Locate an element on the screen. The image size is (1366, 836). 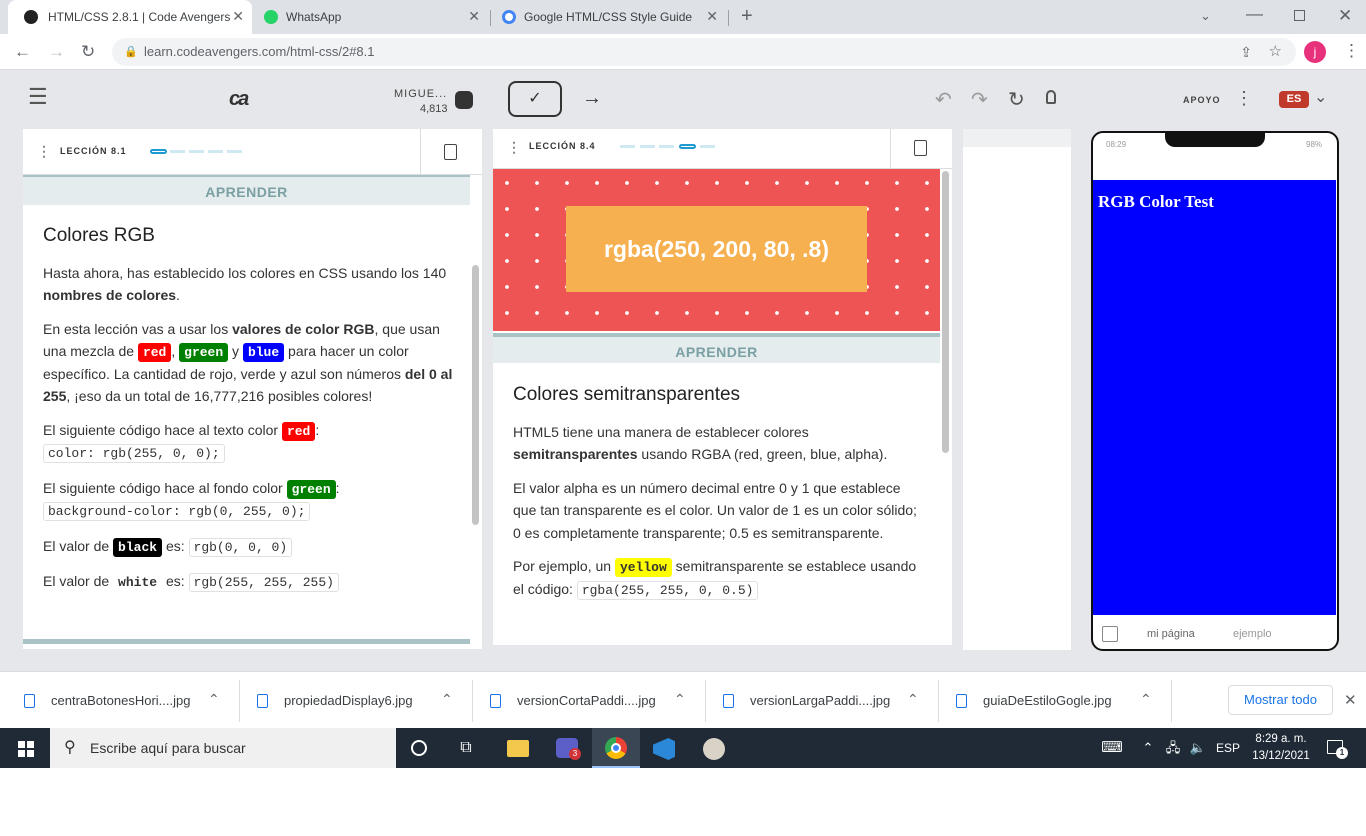
preview-page: RGB Color Test is located at coordinates (1214, 397).